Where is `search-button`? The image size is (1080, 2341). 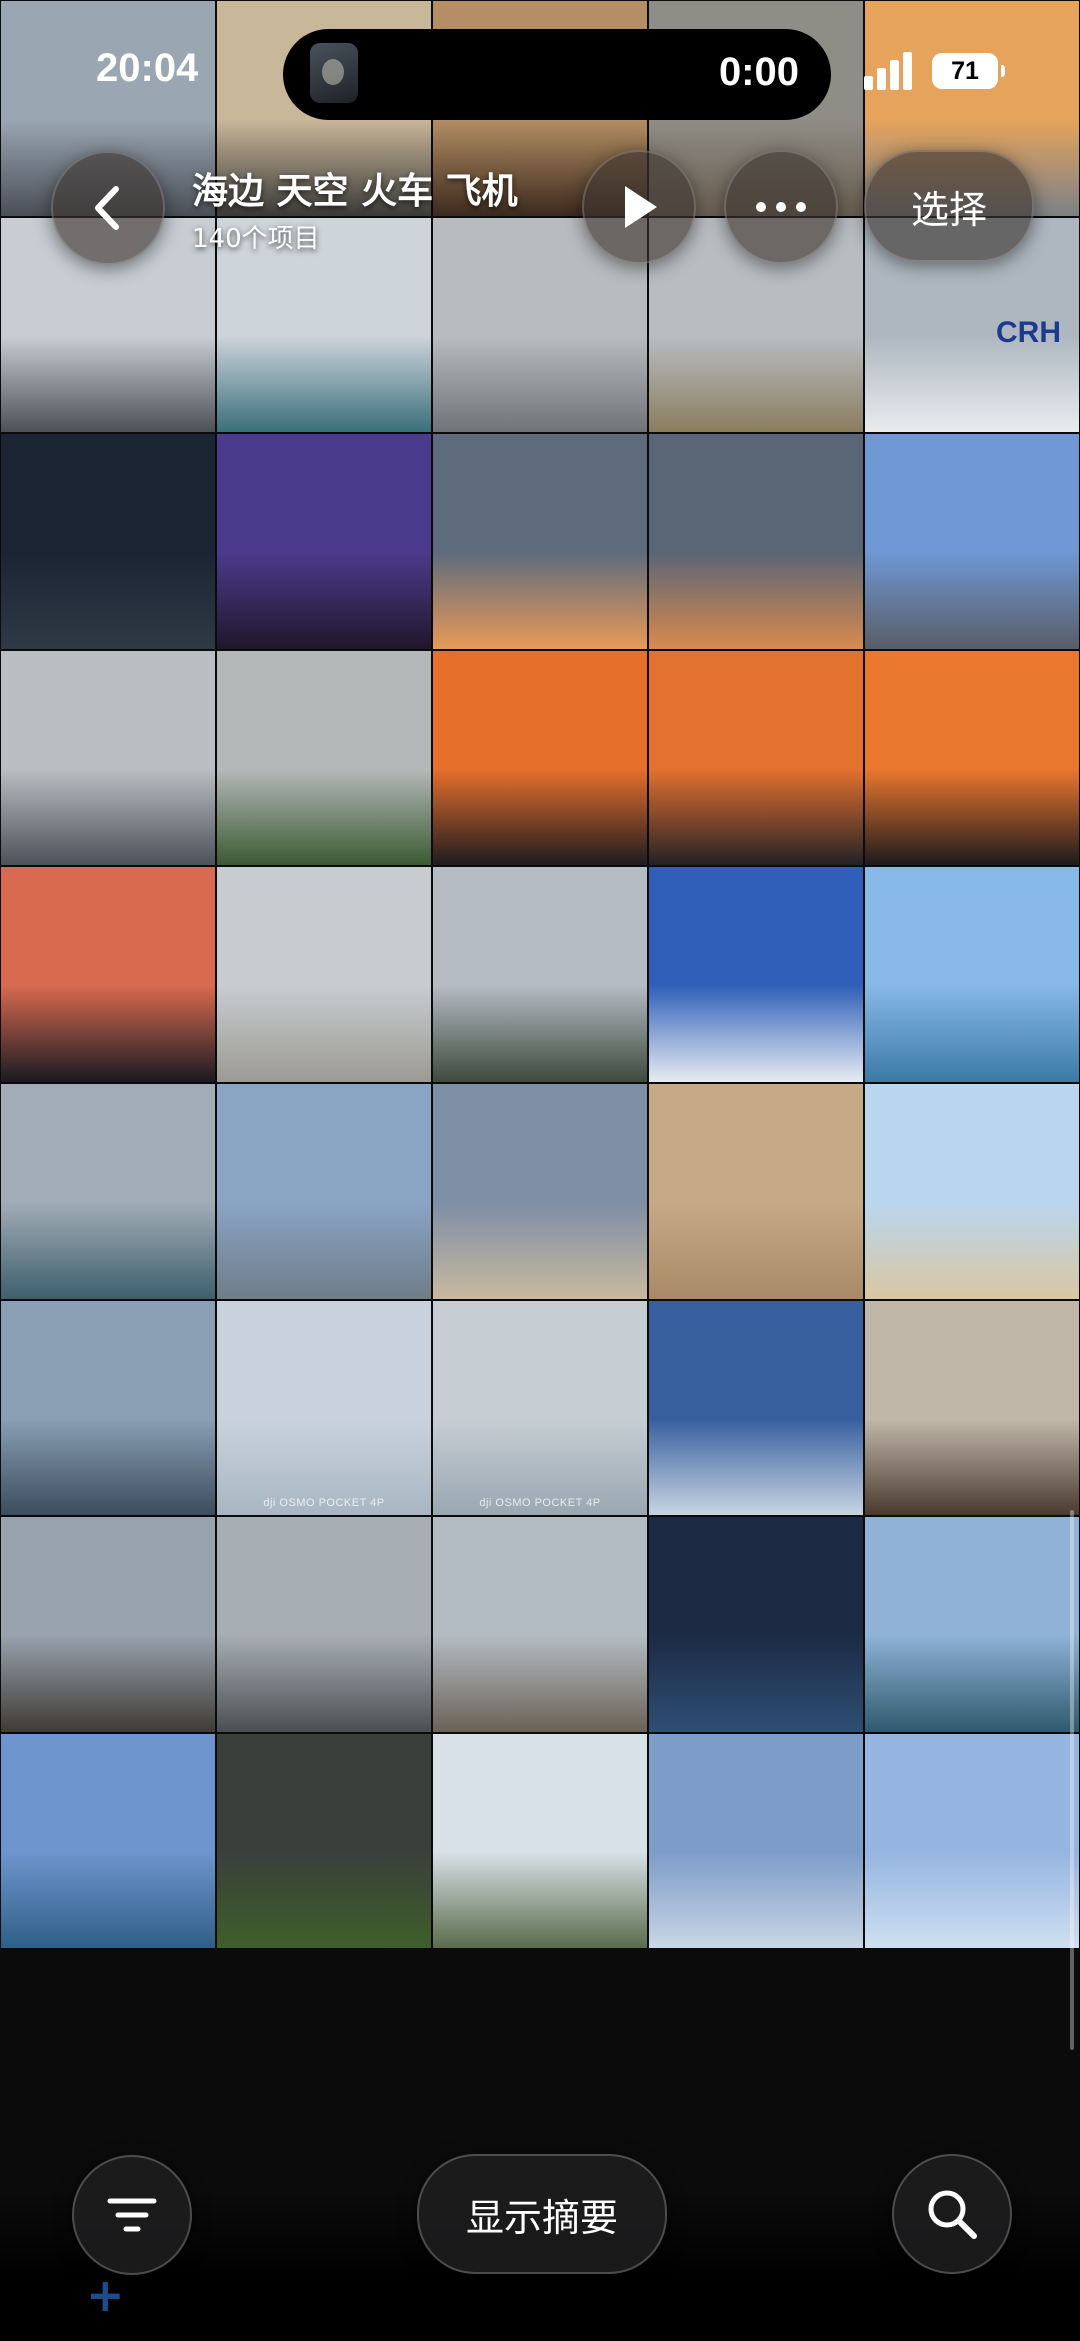 search-button is located at coordinates (952, 2214).